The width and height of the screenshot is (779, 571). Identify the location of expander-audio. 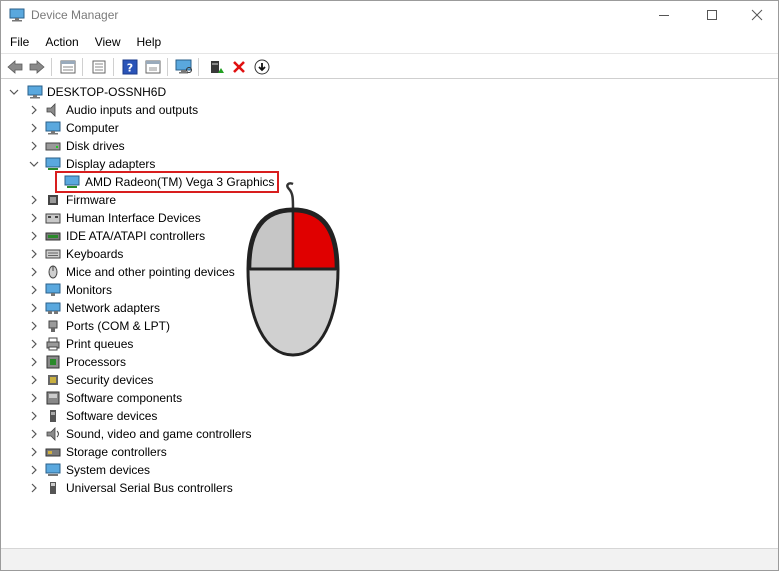
(34, 110).